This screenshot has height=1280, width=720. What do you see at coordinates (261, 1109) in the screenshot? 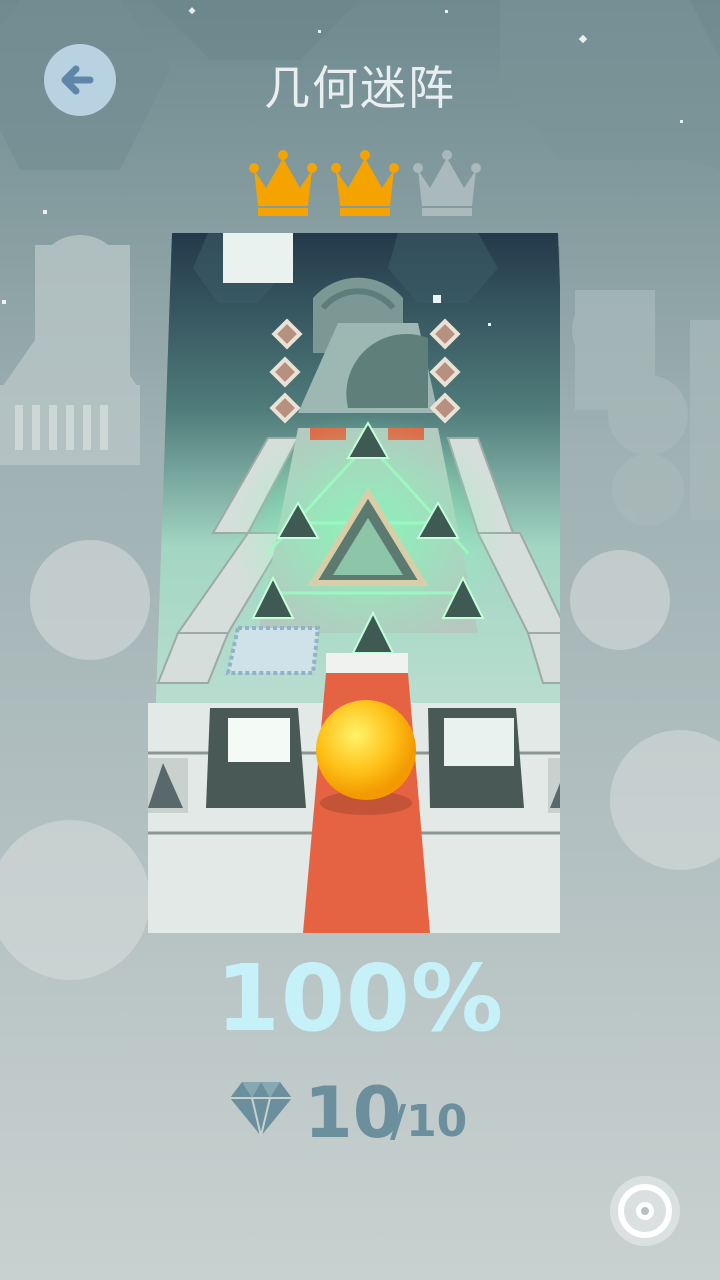
I see `diamond-icon` at bounding box center [261, 1109].